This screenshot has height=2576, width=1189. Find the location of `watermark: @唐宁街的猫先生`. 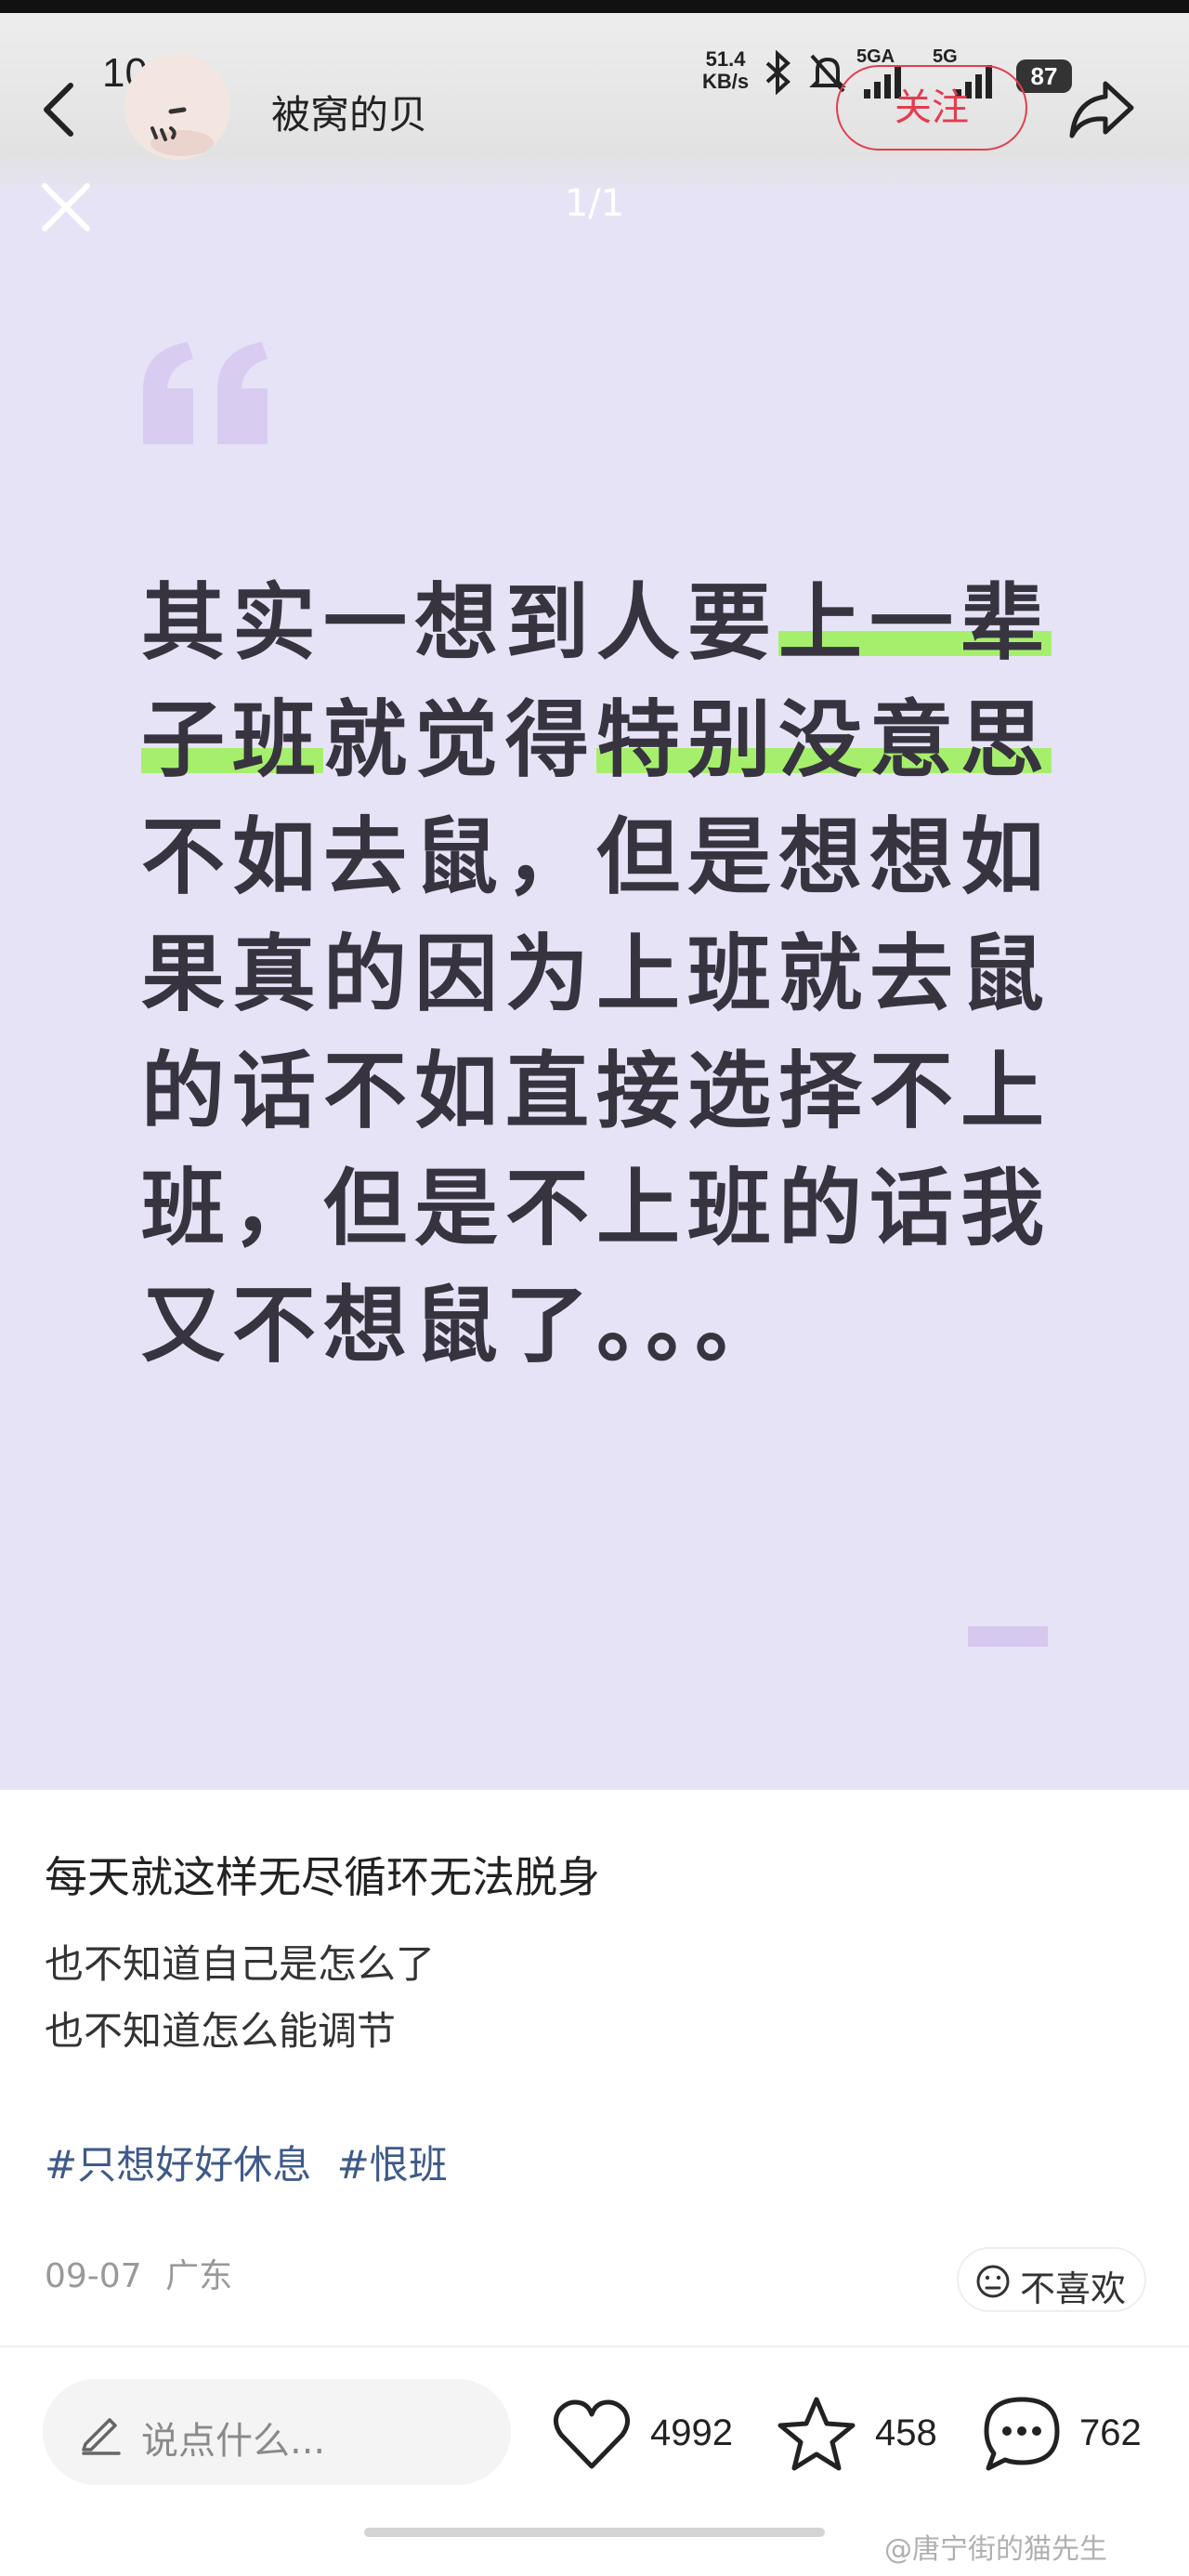

watermark: @唐宁街的猫先生 is located at coordinates (995, 2549).